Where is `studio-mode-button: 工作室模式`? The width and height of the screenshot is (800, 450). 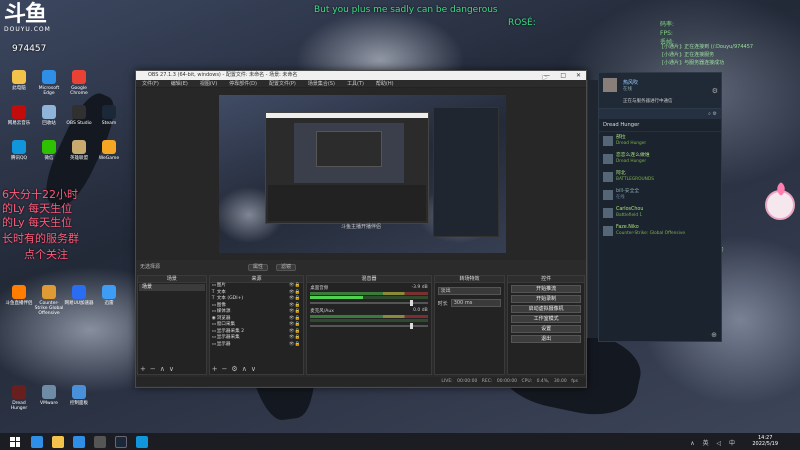 studio-mode-button: 工作室模式 is located at coordinates (546, 319).